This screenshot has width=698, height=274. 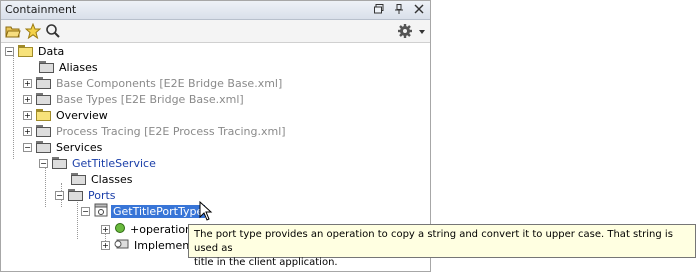 I want to click on tree-item-label: Base Components [E2E Bridge Base.xml], so click(x=169, y=83).